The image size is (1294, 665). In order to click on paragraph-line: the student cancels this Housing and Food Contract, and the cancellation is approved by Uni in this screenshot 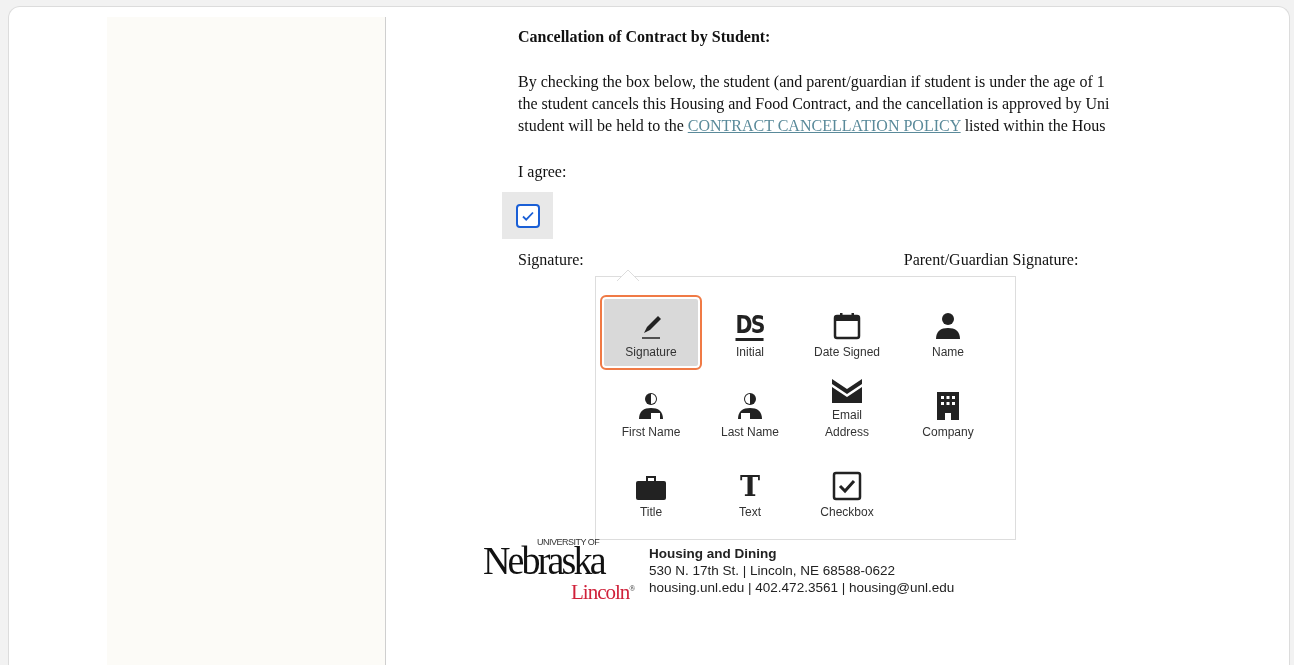, I will do `click(814, 104)`.